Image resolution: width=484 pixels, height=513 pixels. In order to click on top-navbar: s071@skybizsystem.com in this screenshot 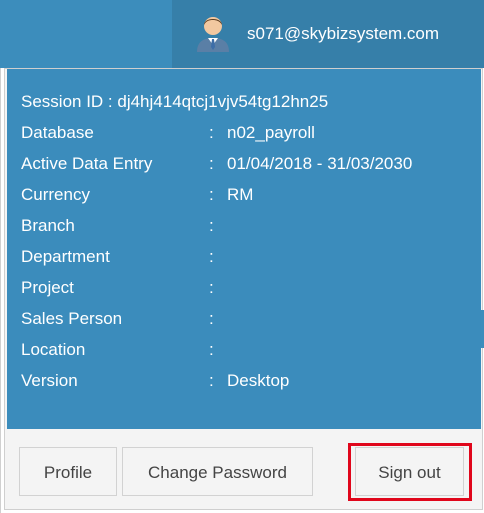, I will do `click(242, 34)`.